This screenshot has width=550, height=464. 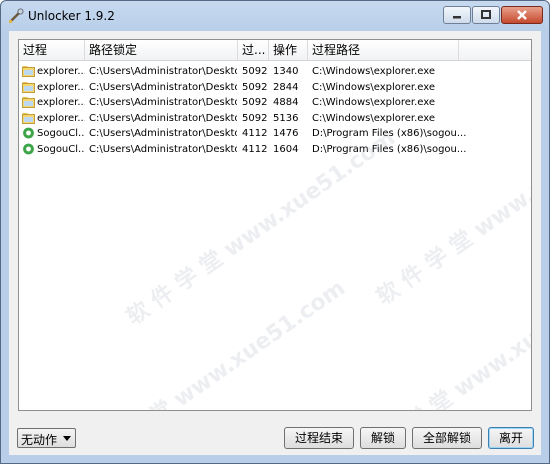 I want to click on cell-handle: 5136, so click(x=286, y=118).